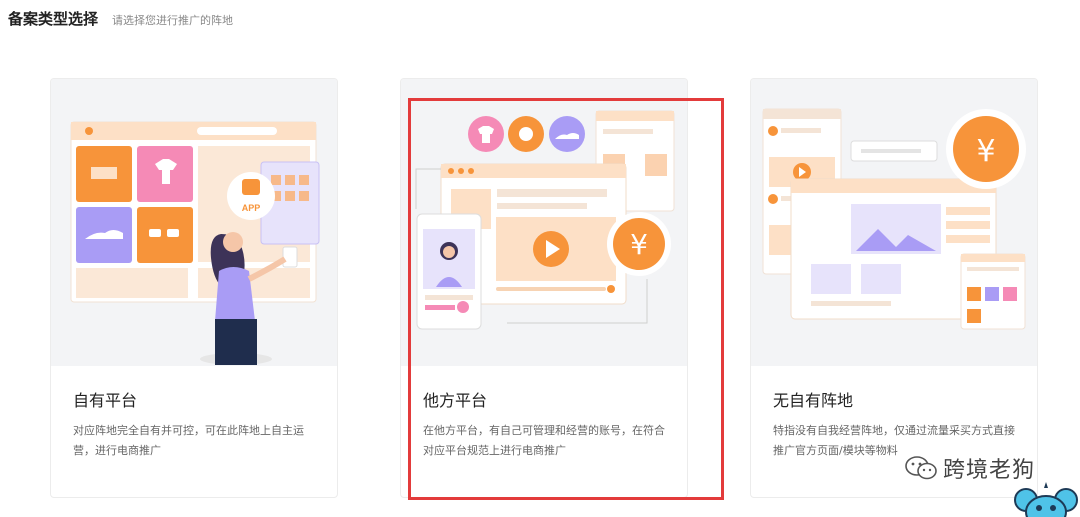  I want to click on card-description: 在他方平台，有自己可管理和经营的账号，在符合对应平台规范上进行电商推广, so click(544, 440).